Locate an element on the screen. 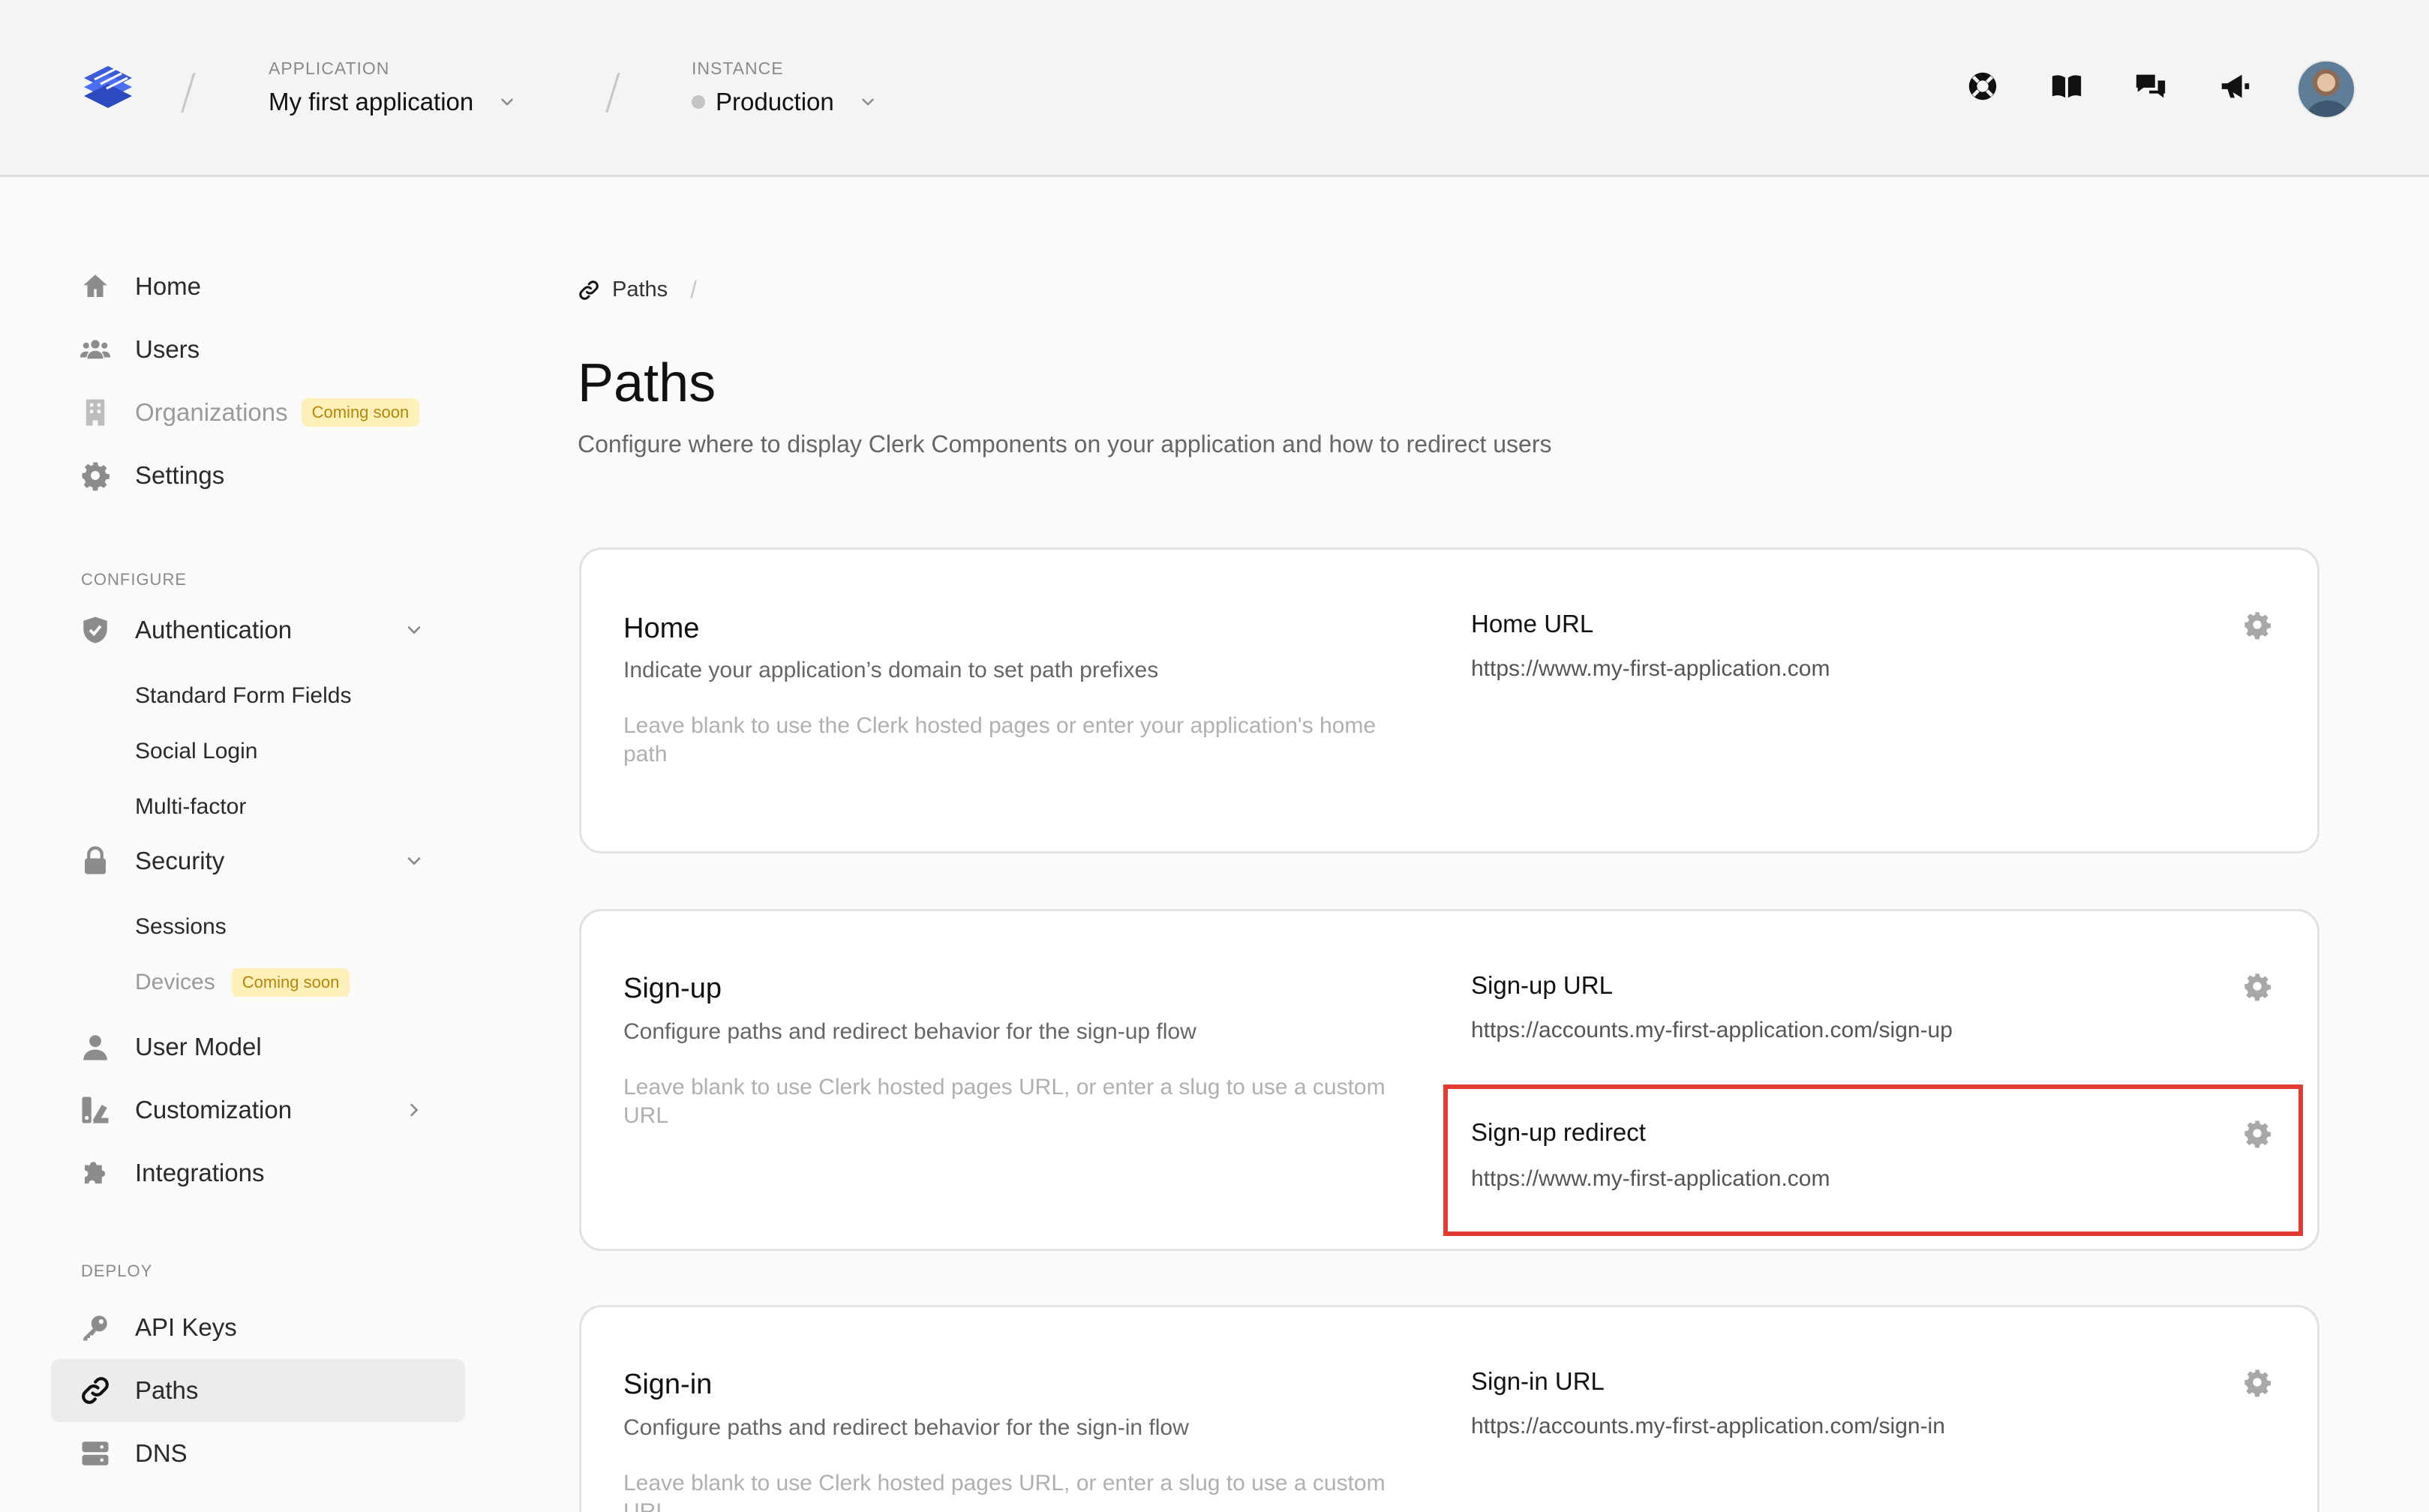 This screenshot has height=1512, width=2429. home-icon is located at coordinates (95, 285).